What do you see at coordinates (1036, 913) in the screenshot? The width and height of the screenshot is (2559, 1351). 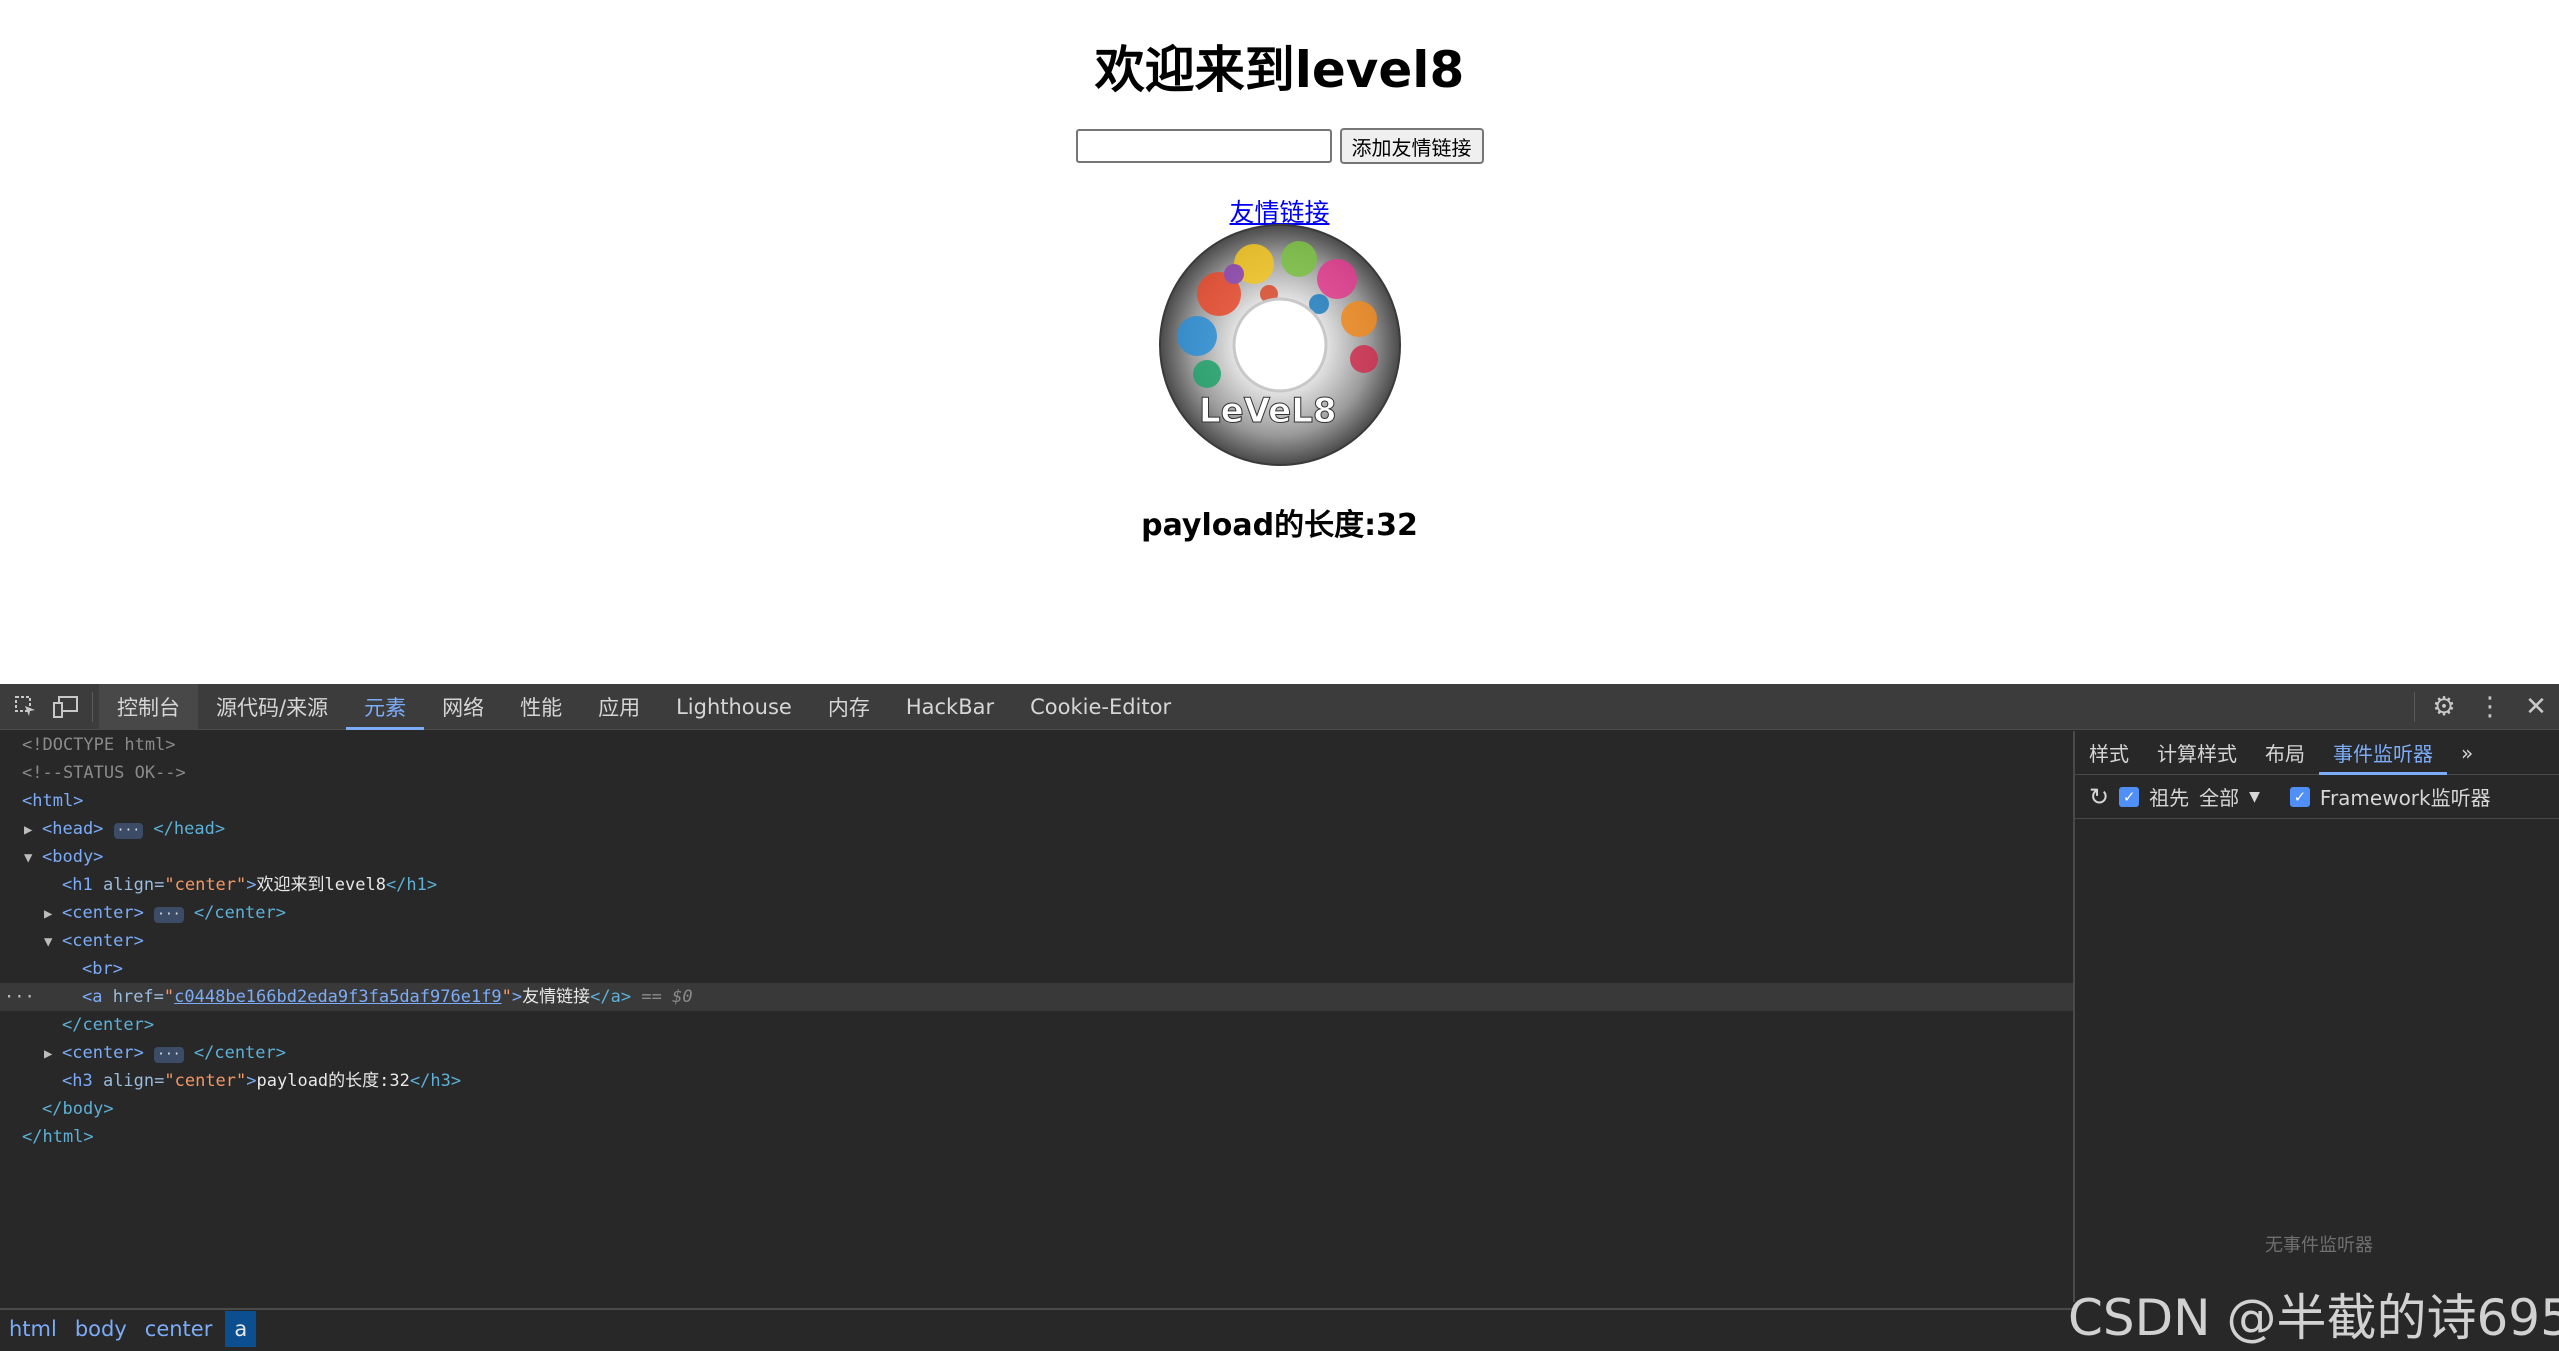 I see `dom-line-center-1: ▶ <center> ··· </center>` at bounding box center [1036, 913].